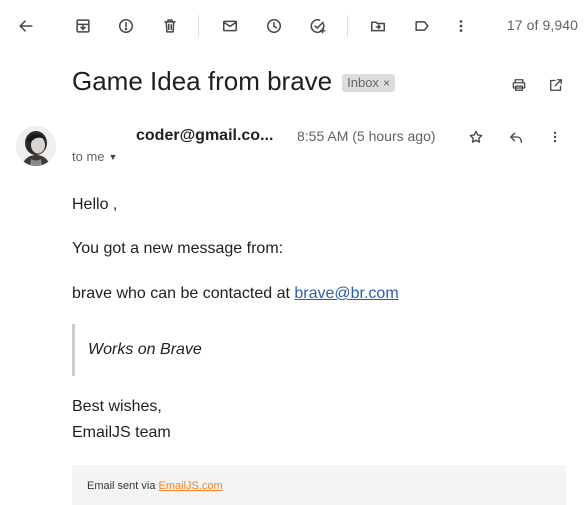 The height and width of the screenshot is (505, 588). I want to click on subject-row: Game Idea from brave Inbox ×, so click(233, 81).